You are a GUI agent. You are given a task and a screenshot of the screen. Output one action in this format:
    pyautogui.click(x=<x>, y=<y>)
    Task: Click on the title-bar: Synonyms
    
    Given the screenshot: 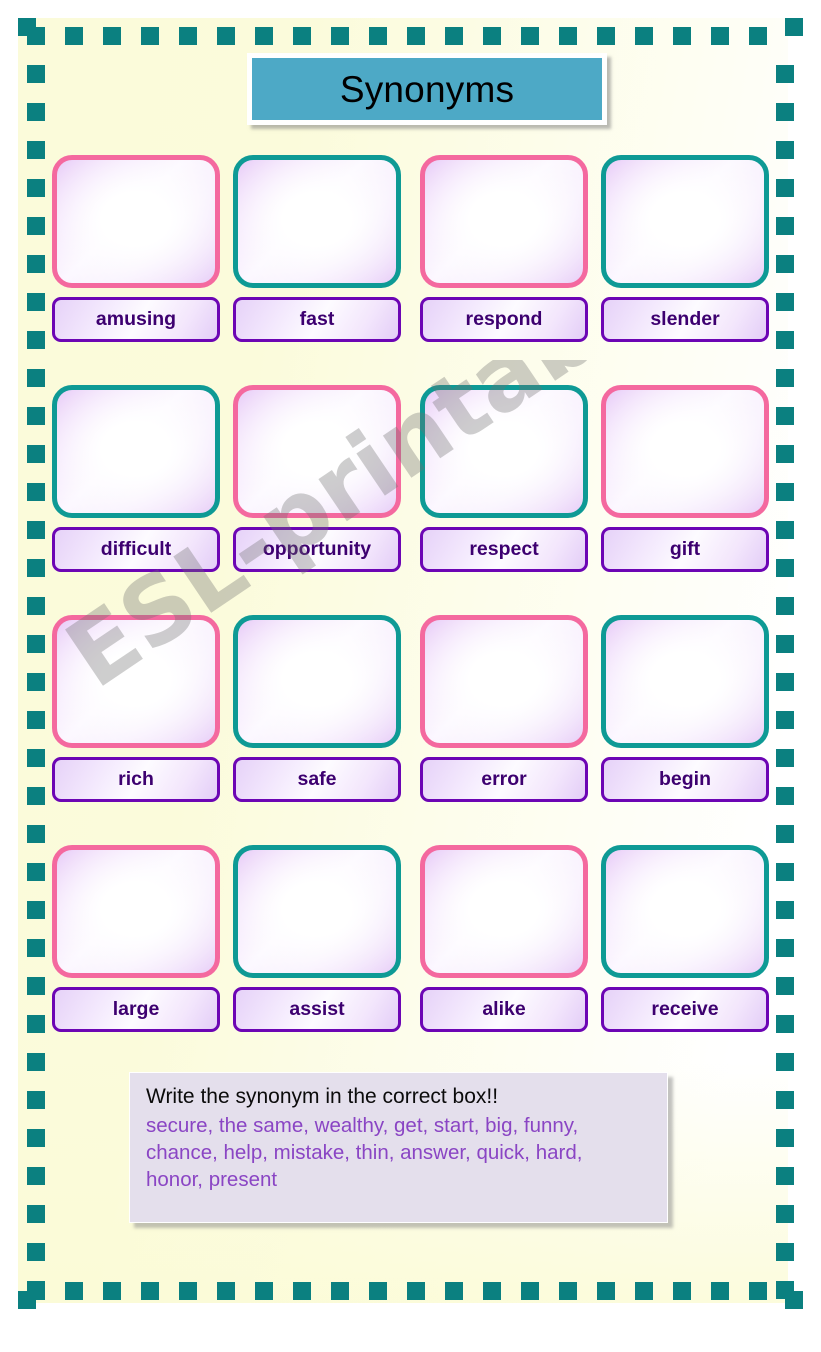 What is the action you would take?
    pyautogui.click(x=427, y=89)
    